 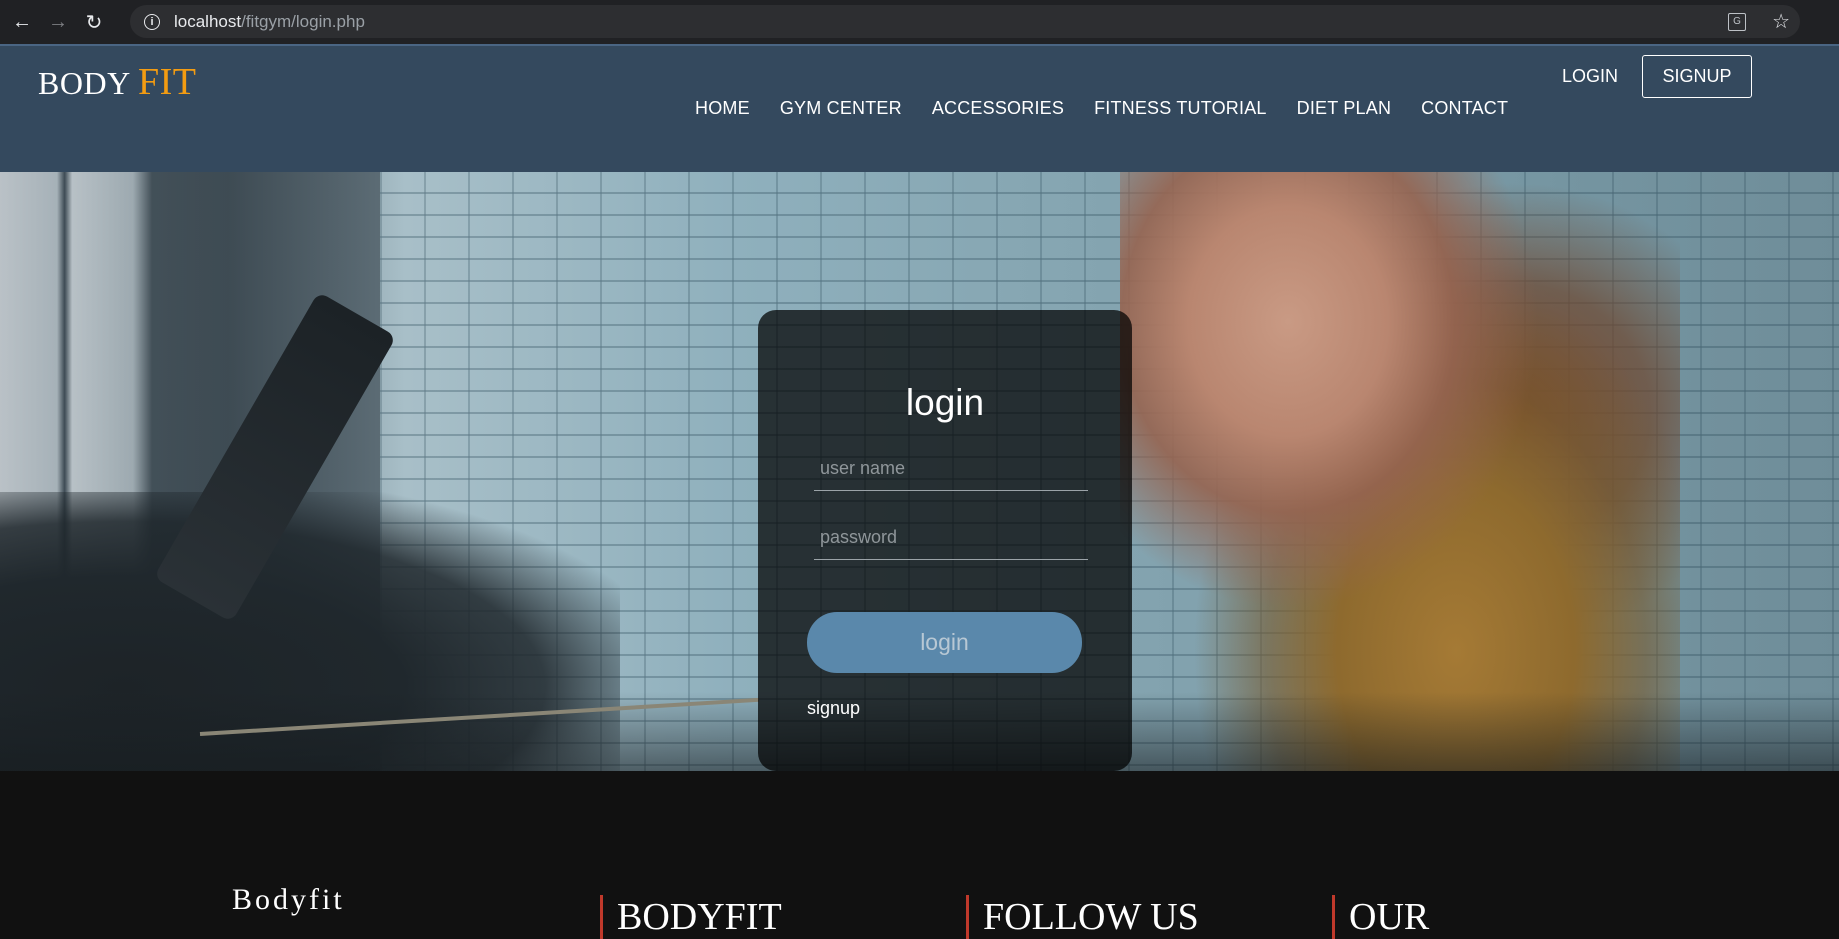 I want to click on star-icon: ☆, so click(x=1781, y=21).